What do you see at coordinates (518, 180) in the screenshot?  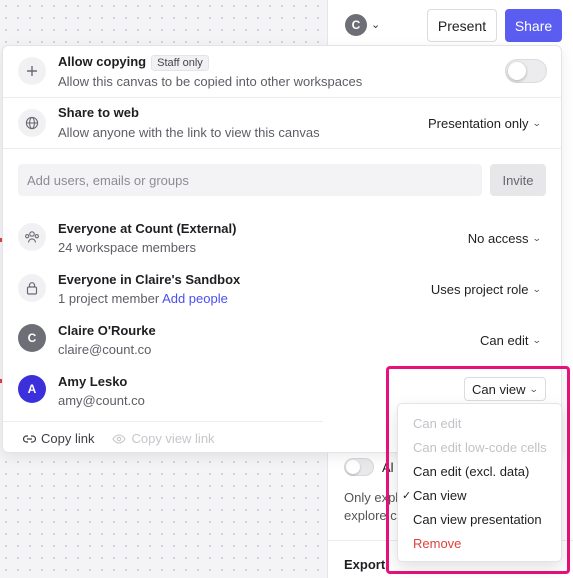 I see `invite-button: Invite` at bounding box center [518, 180].